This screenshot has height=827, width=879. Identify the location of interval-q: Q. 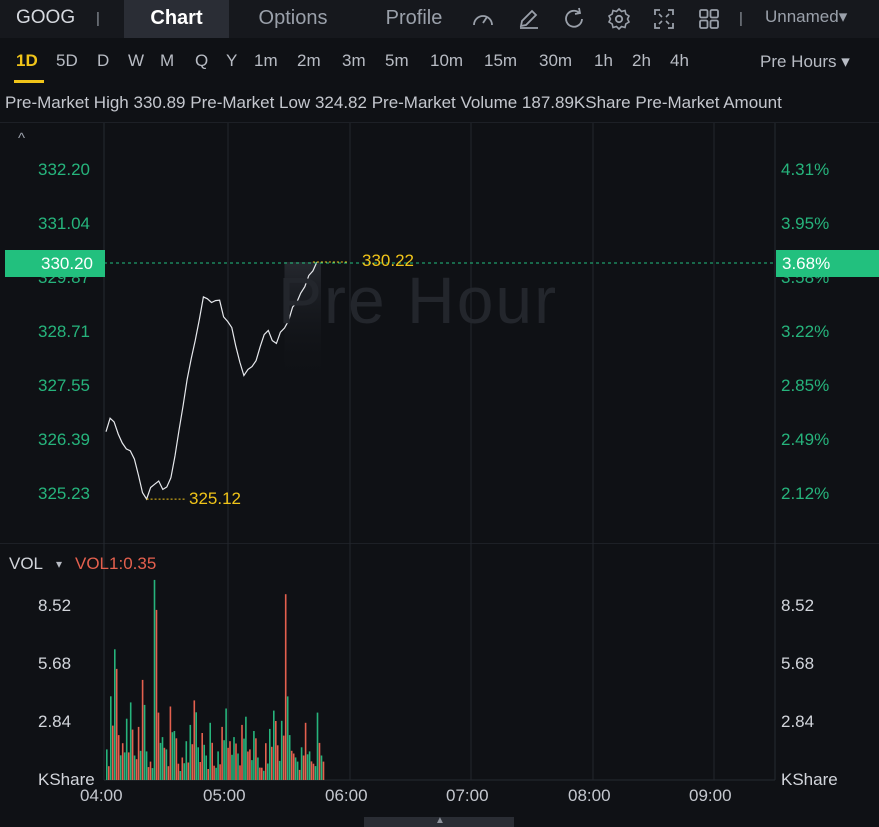
(201, 61).